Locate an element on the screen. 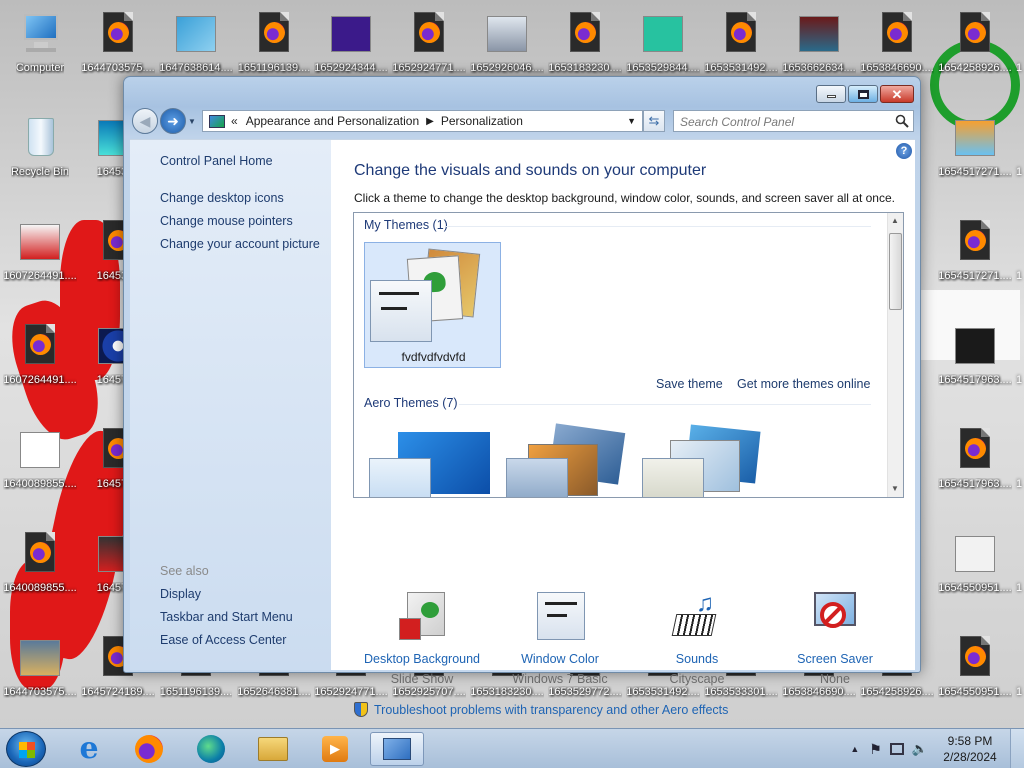 This screenshot has height=768, width=1024. help-icon: ? is located at coordinates (904, 151).